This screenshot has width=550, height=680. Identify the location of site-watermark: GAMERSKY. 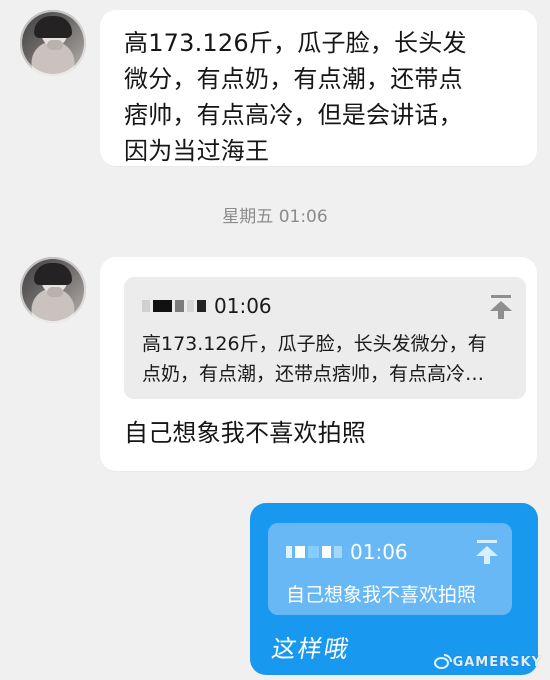
(487, 661).